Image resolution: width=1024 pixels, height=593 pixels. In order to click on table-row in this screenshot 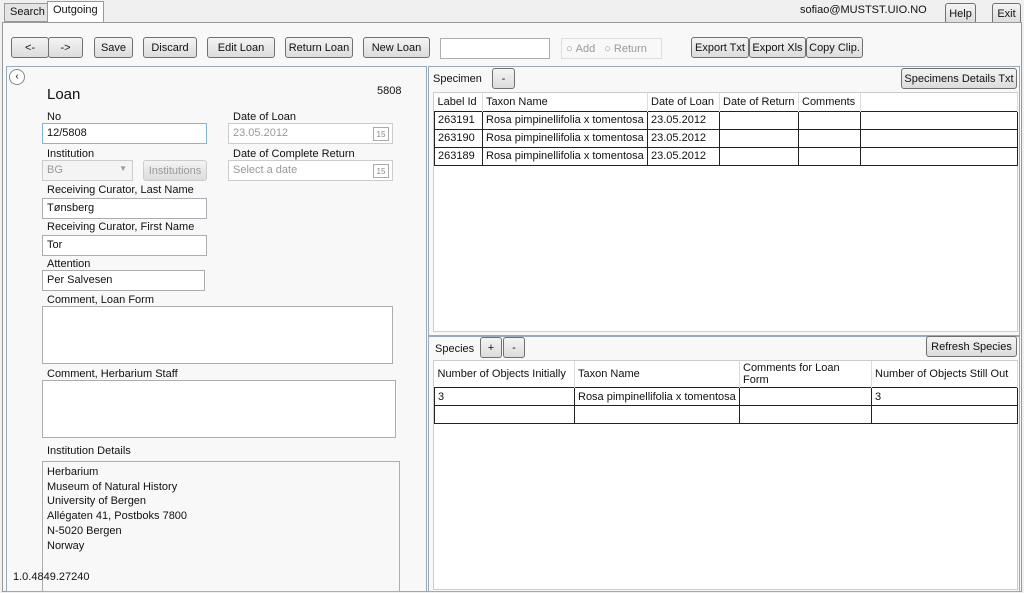, I will do `click(726, 414)`.